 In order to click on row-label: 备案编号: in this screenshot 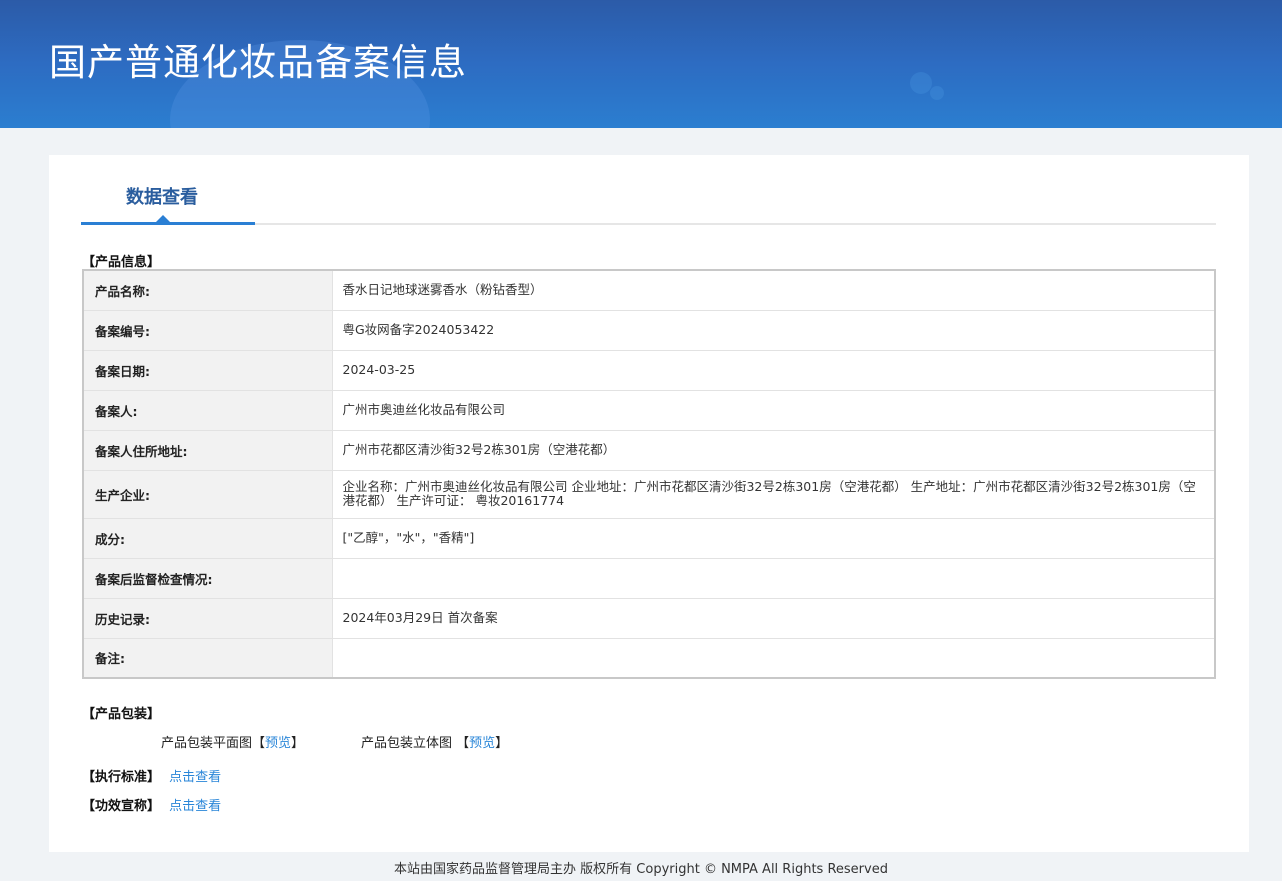, I will do `click(208, 330)`.